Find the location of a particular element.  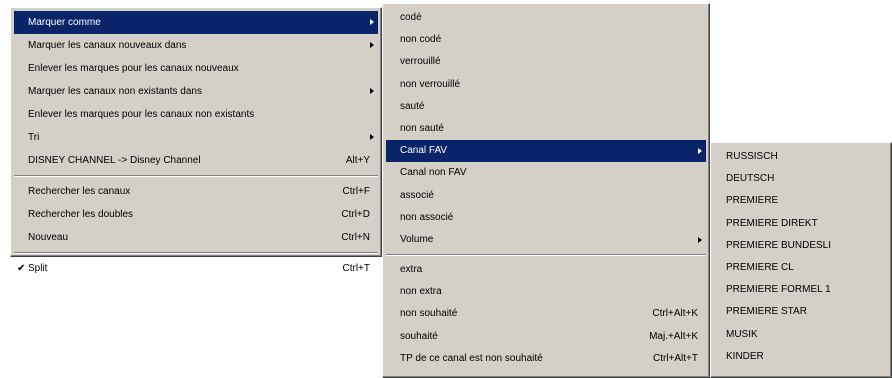

menu-item-disney-channel: DISNEY CHANNEL -> Disney Channel Alt+Y is located at coordinates (196, 160).